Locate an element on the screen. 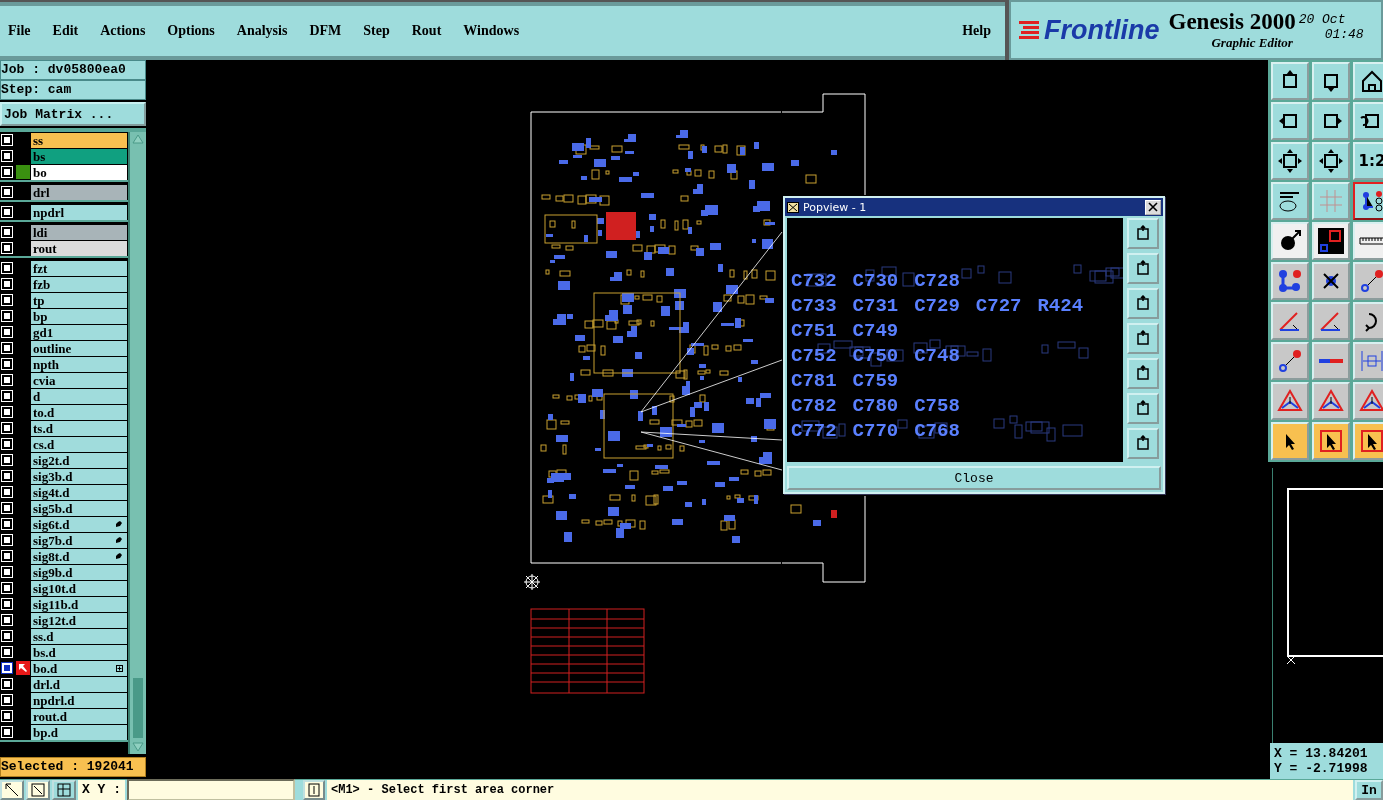  layer-name: bs is located at coordinates (79, 156).